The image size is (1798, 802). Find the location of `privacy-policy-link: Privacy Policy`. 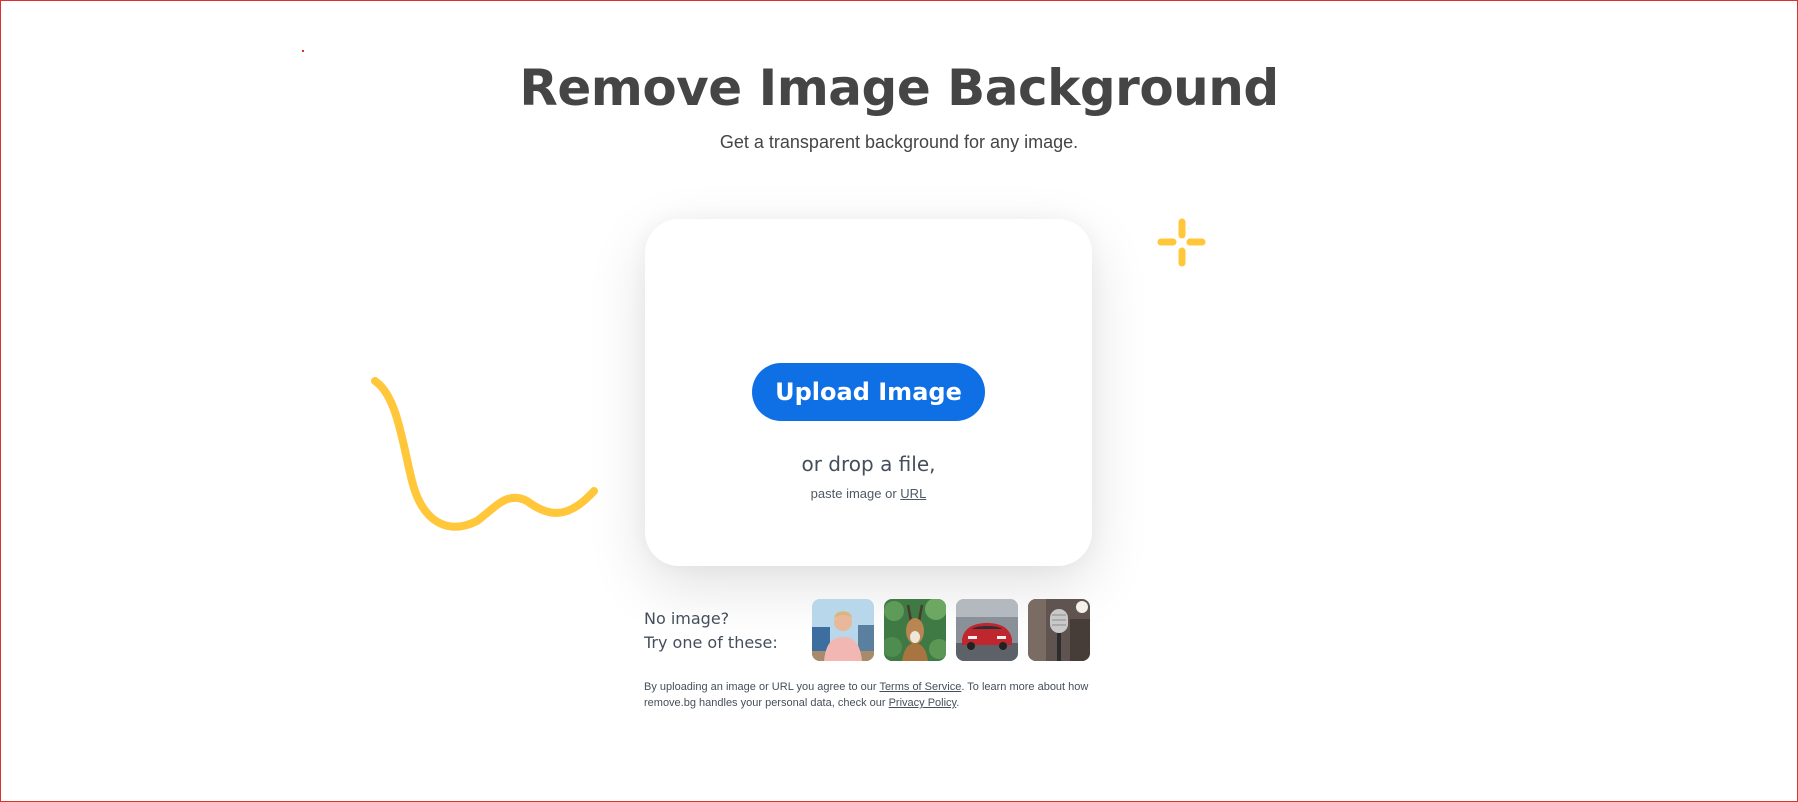

privacy-policy-link: Privacy Policy is located at coordinates (923, 703).